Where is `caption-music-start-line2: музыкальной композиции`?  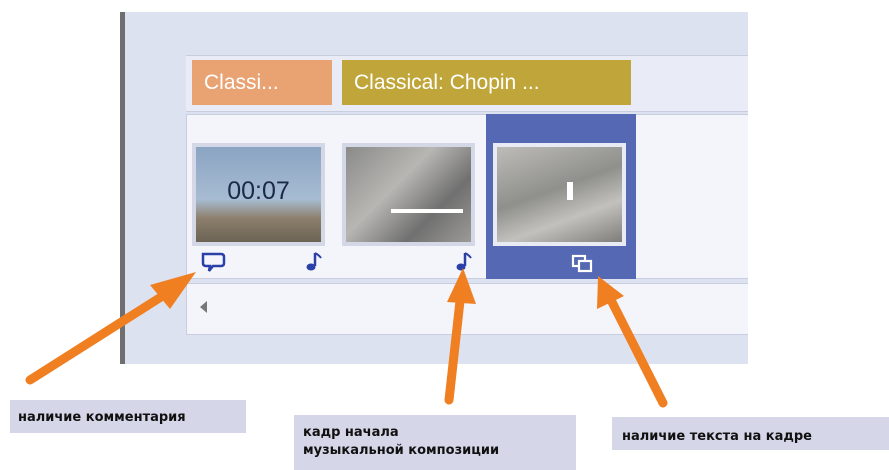
caption-music-start-line2: музыкальной композиции is located at coordinates (401, 450).